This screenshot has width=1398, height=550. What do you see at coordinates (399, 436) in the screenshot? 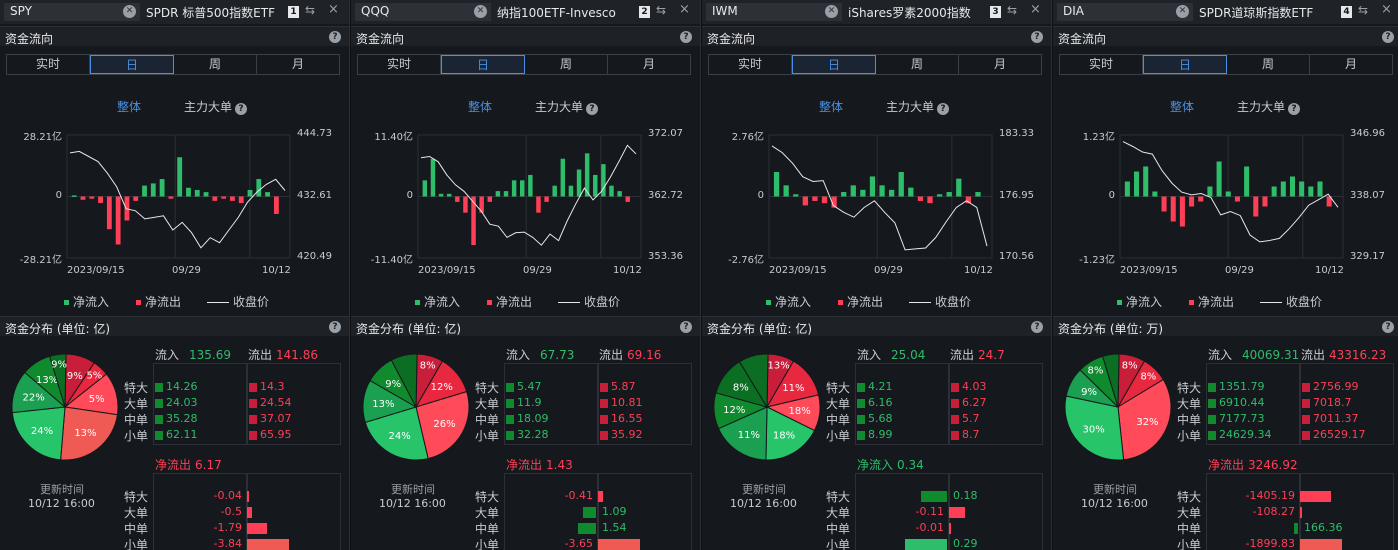
I see `pie-slice-label: 24%` at bounding box center [399, 436].